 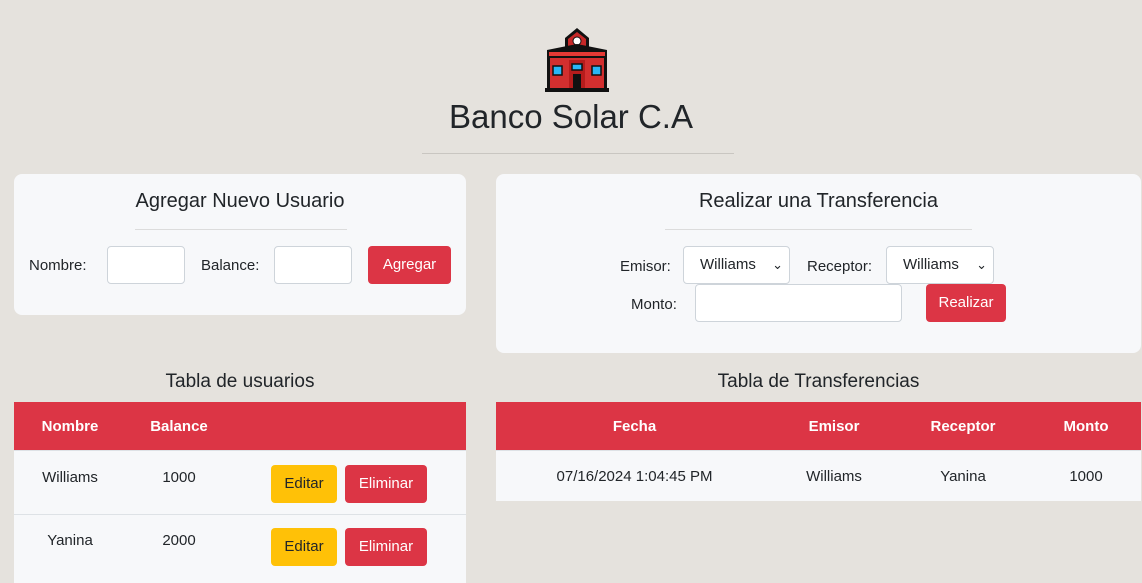 I want to click on receptor-select: Williams ⌄, so click(x=940, y=265).